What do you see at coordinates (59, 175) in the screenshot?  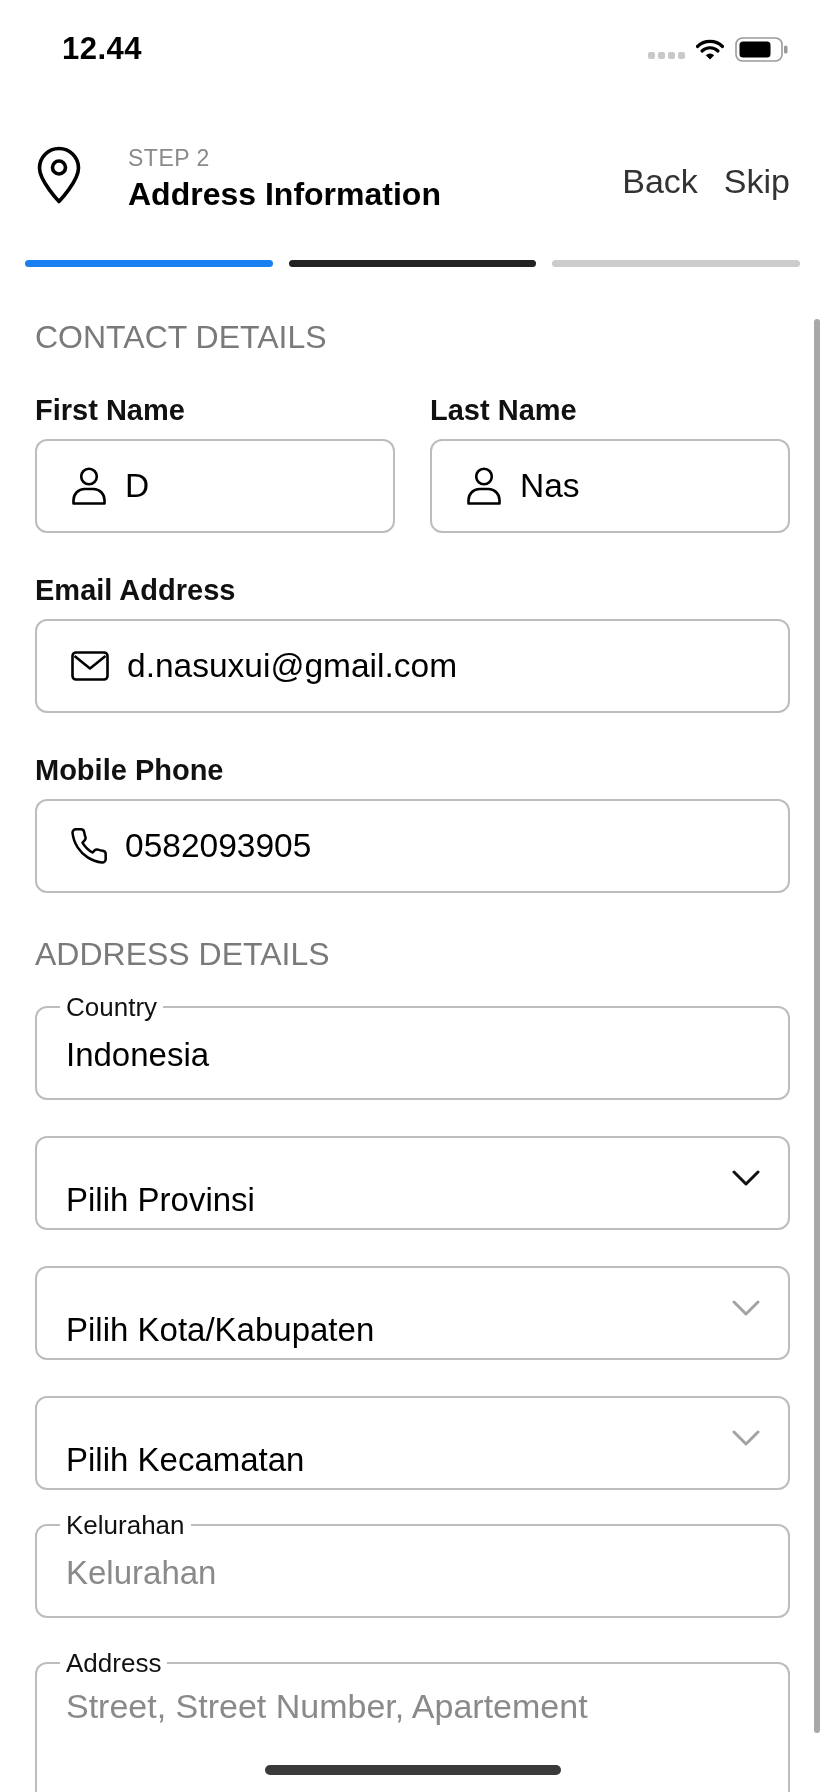 I see `map-pin-icon` at bounding box center [59, 175].